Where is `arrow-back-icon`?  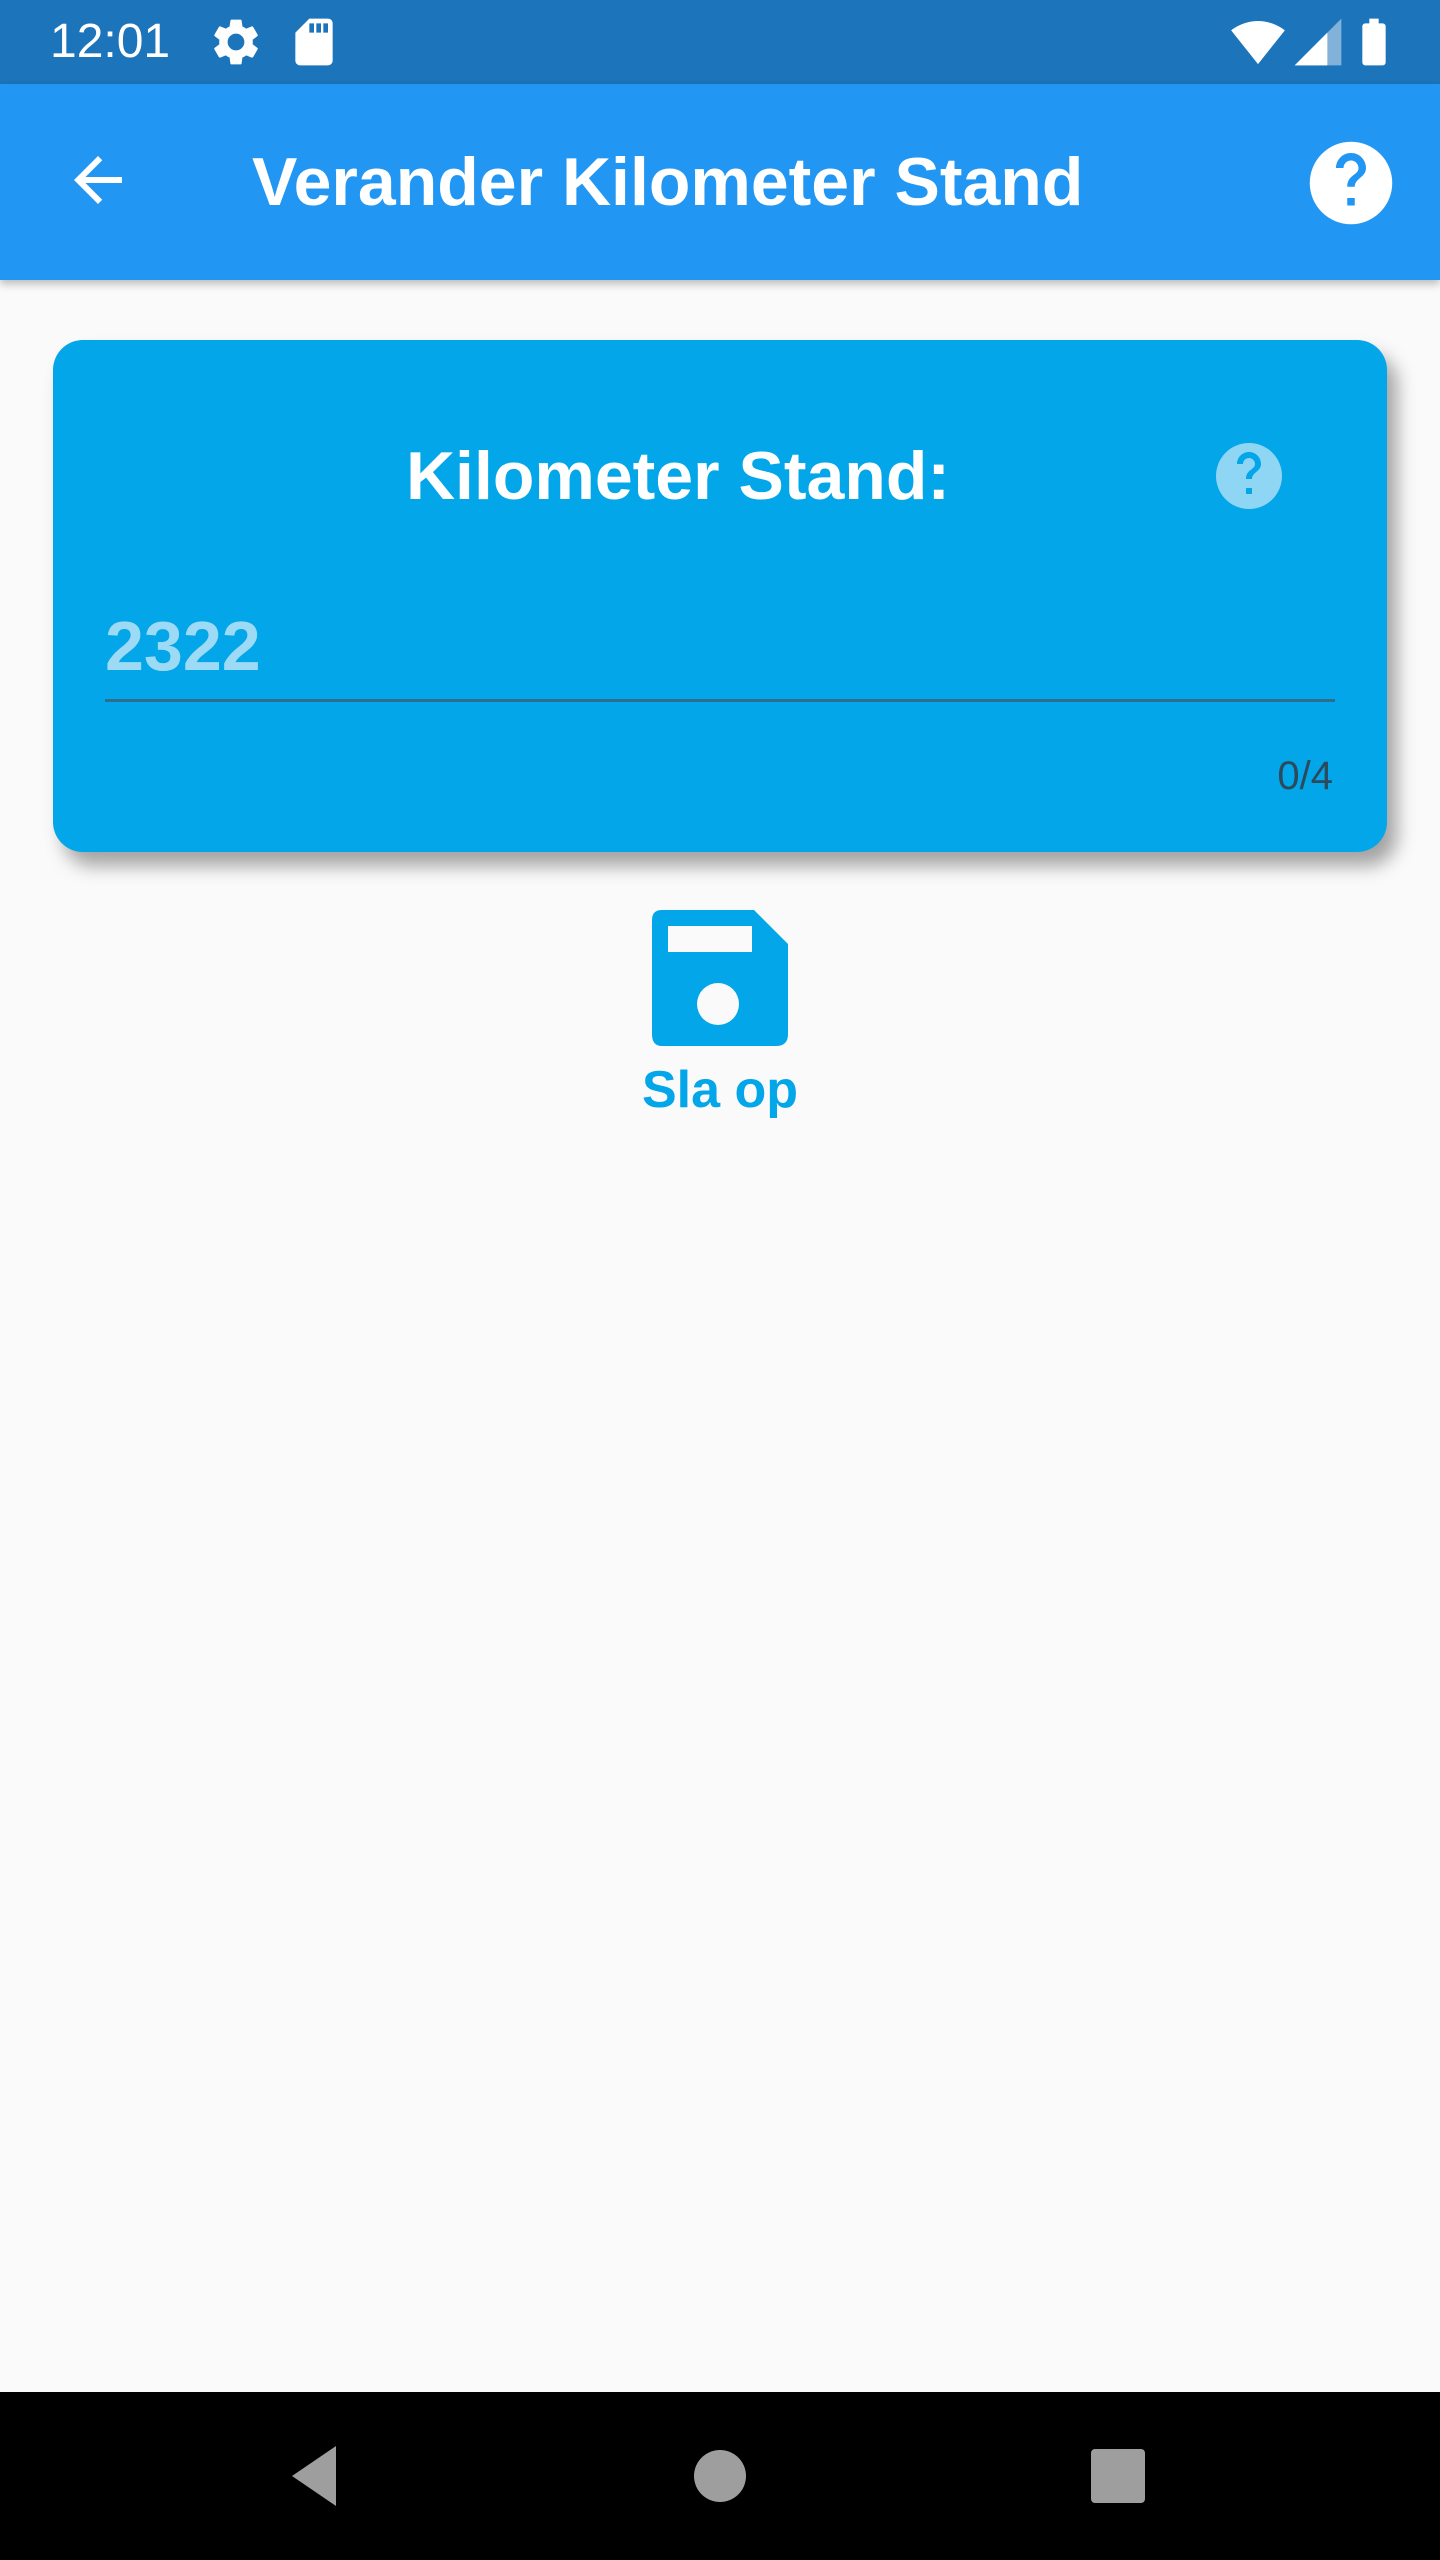
arrow-back-icon is located at coordinates (98, 182).